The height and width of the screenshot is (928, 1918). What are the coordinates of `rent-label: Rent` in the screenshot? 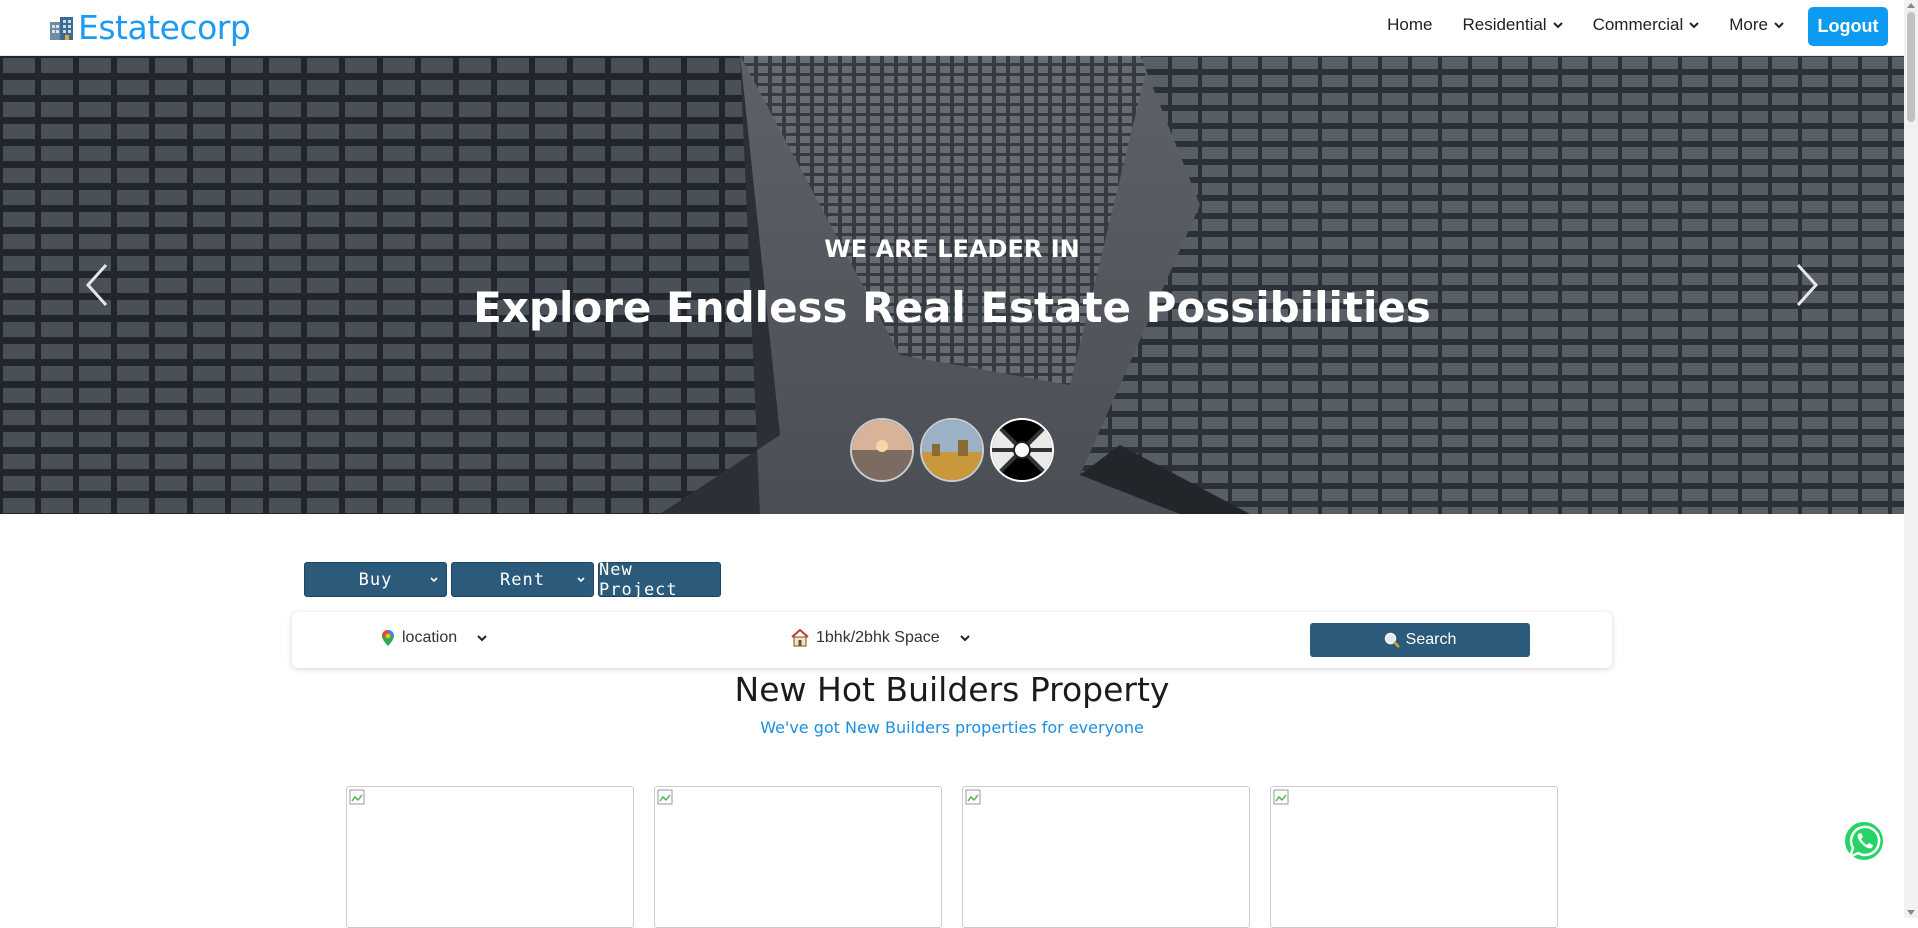 It's located at (522, 579).